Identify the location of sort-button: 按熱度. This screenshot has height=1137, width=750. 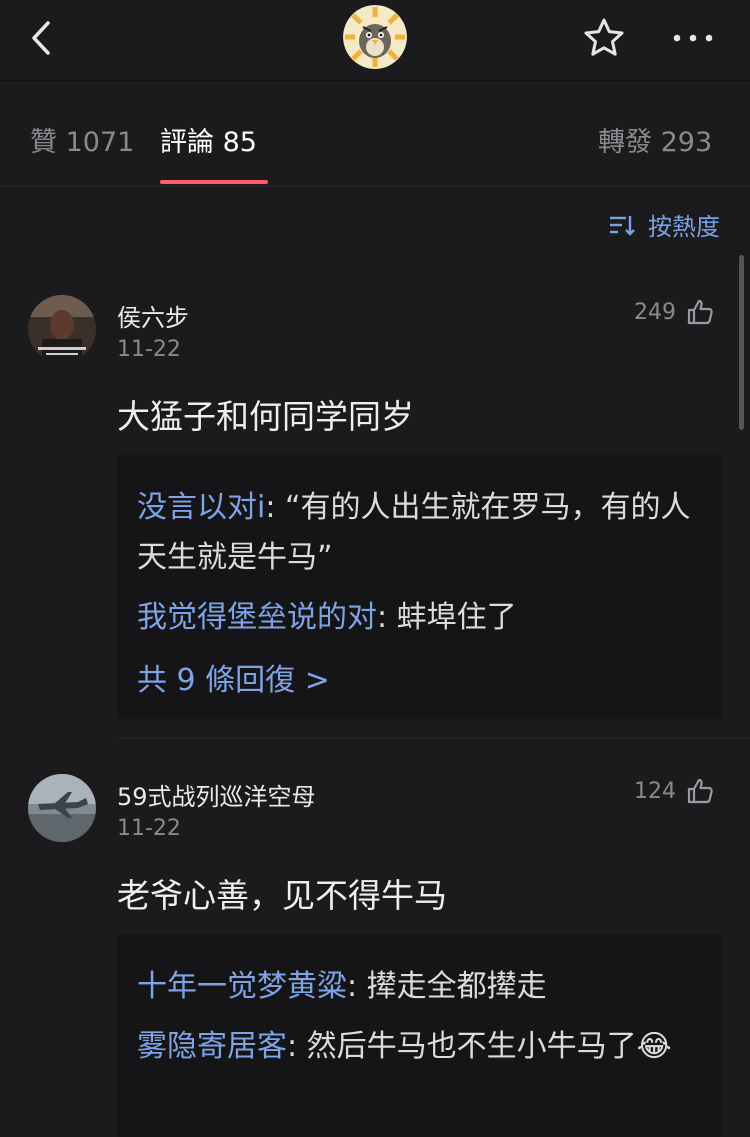
(664, 224).